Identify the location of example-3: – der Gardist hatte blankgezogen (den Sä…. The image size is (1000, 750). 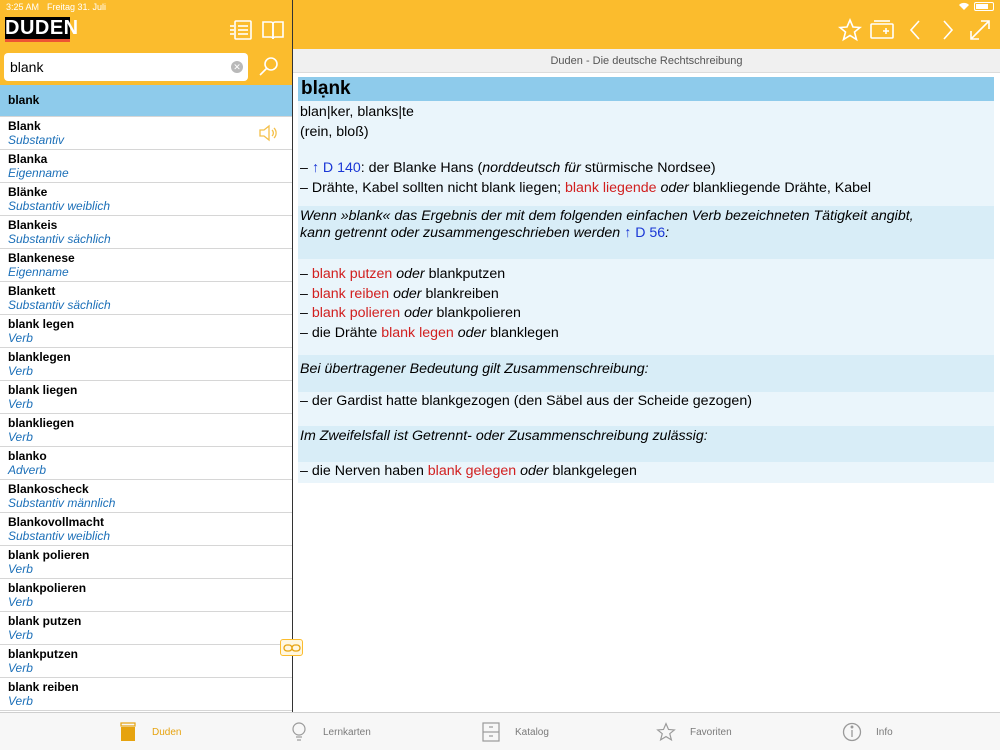
(646, 409).